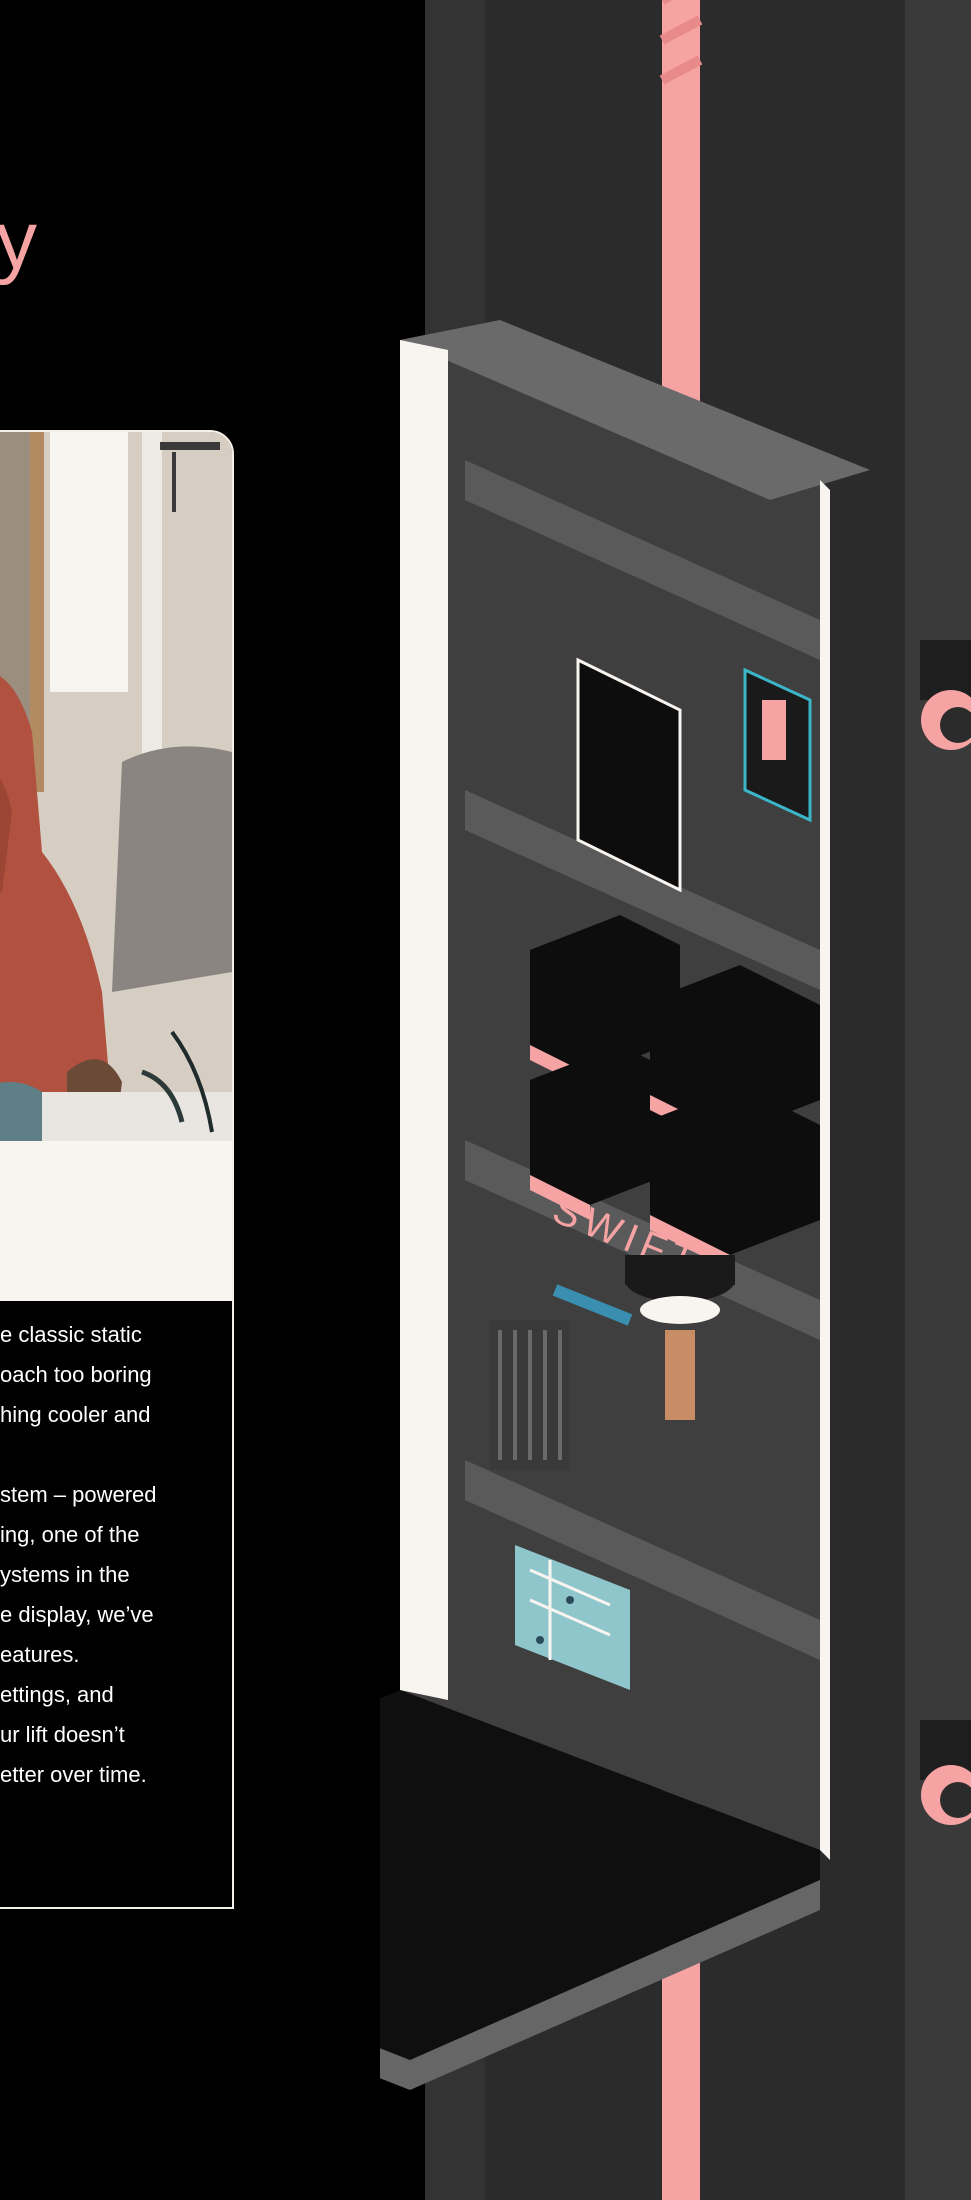 The height and width of the screenshot is (2200, 971). What do you see at coordinates (945, 695) in the screenshot?
I see `rail-clip-upper` at bounding box center [945, 695].